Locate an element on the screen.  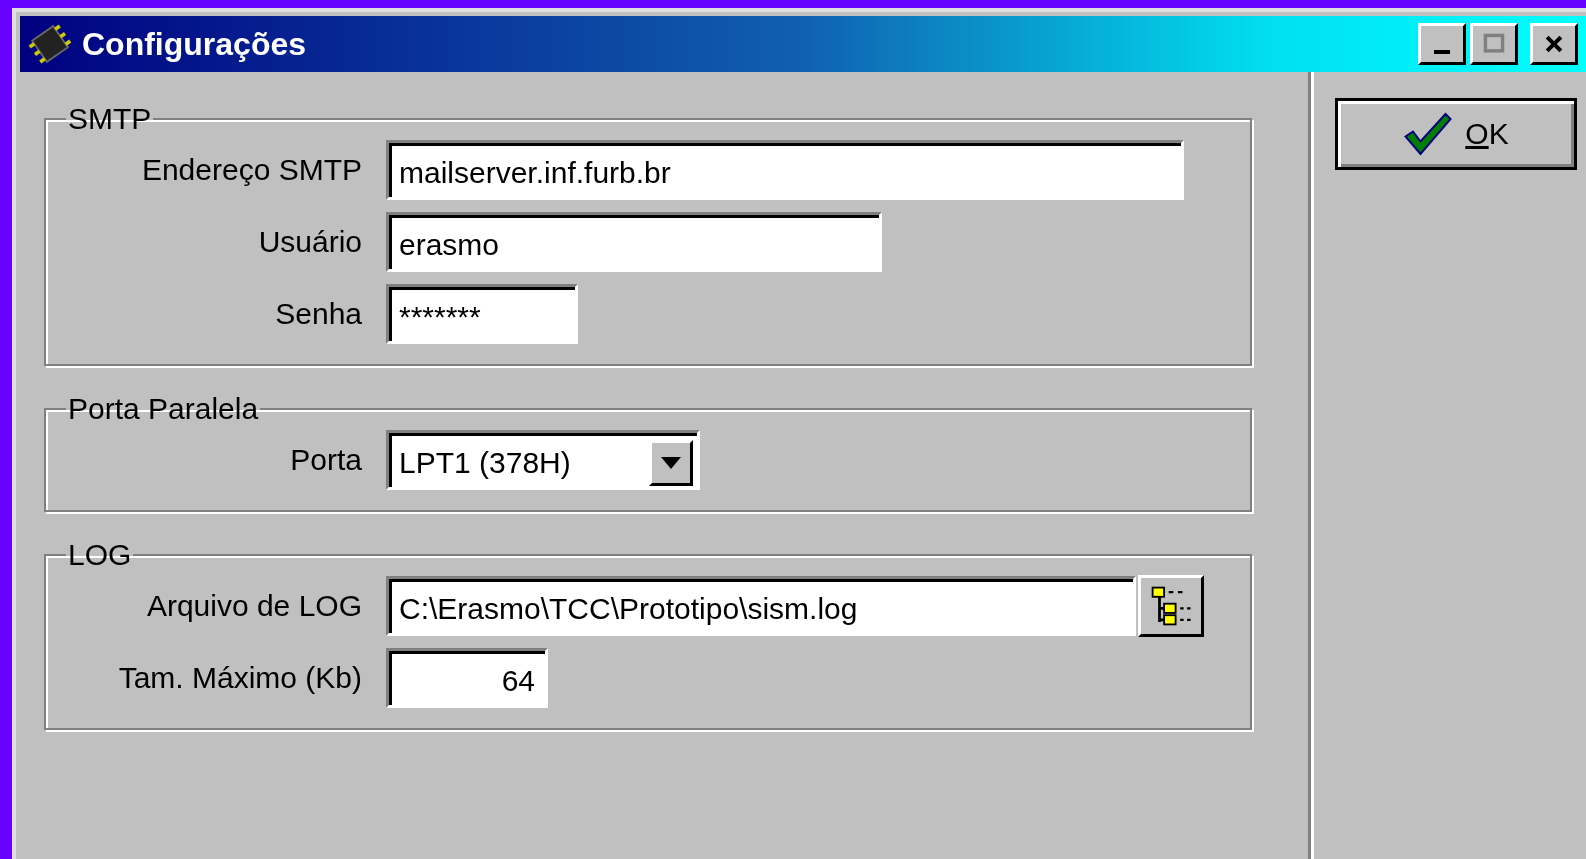
input-field: C:\Erasmo\TCC\Prototipo\sism.log is located at coordinates (761, 606).